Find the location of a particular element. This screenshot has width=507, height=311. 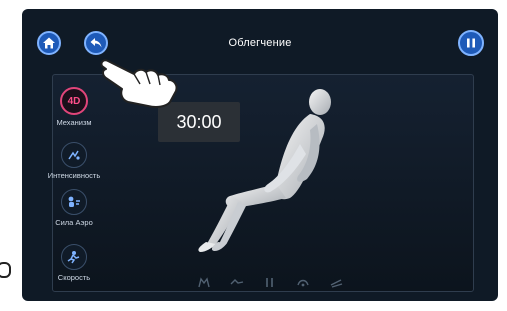

intensity-icon is located at coordinates (74, 155).